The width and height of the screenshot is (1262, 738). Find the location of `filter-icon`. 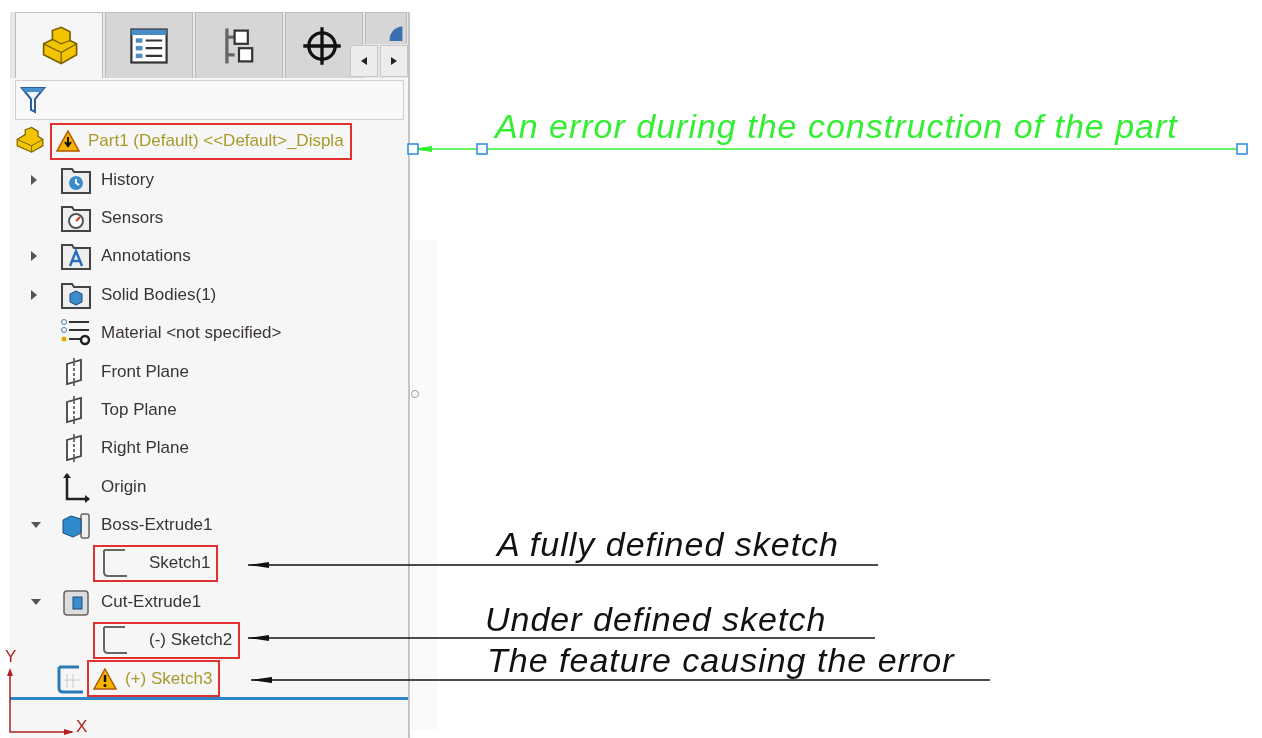

filter-icon is located at coordinates (33, 100).